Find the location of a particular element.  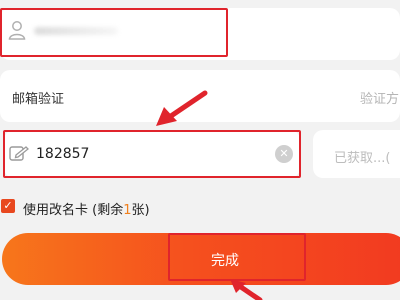

rename-card-checkbox: ✓ is located at coordinates (8, 206).